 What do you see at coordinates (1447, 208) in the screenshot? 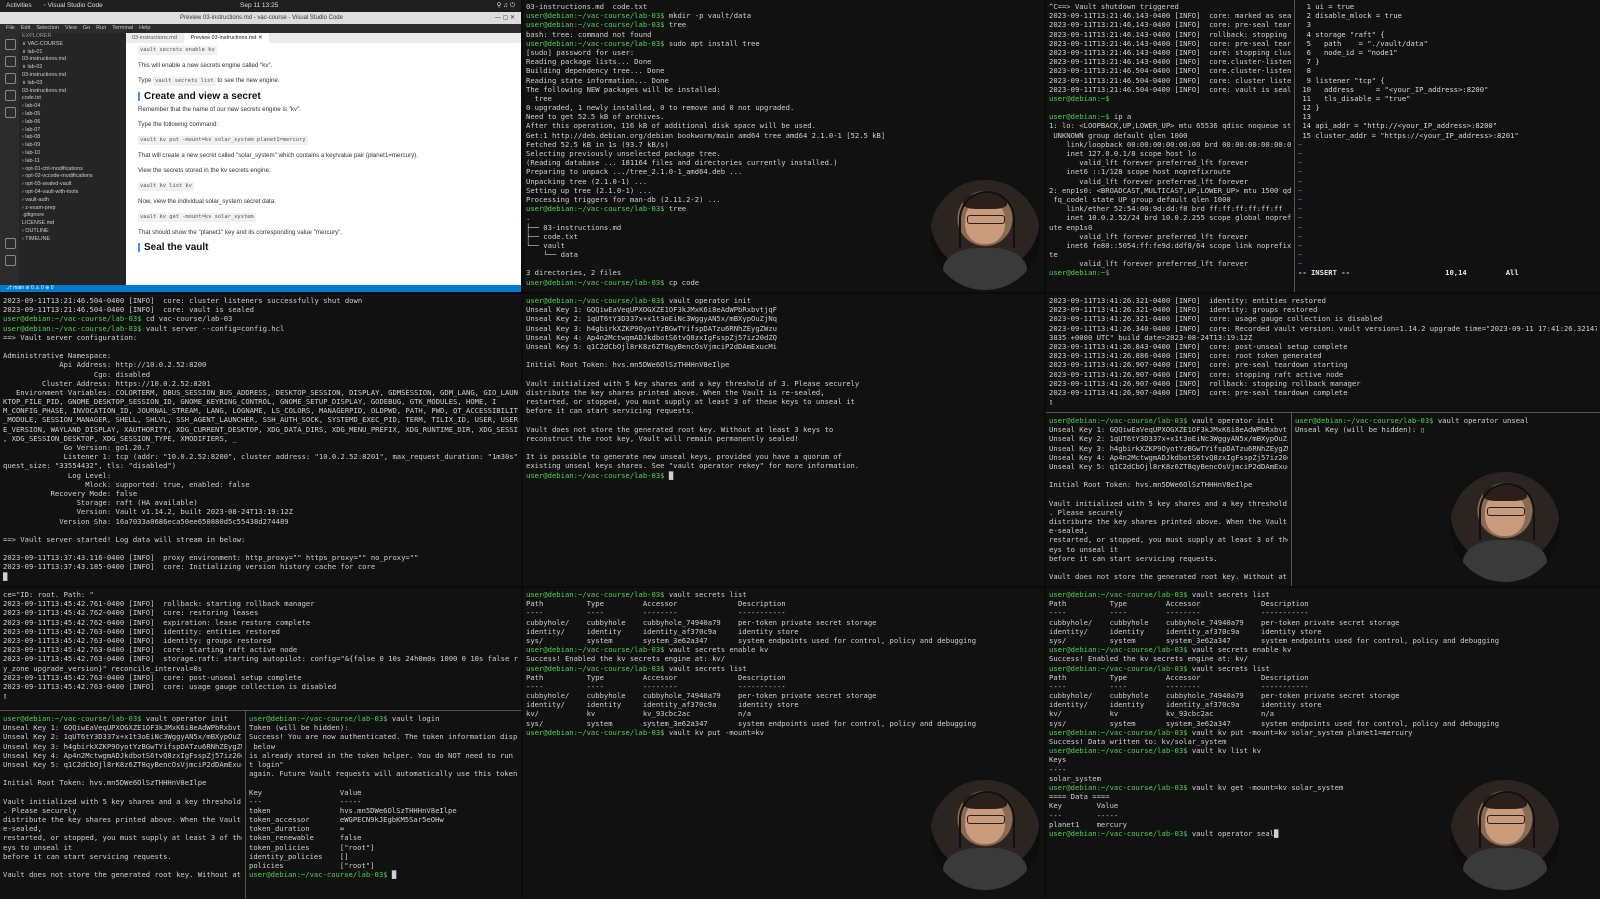
I see `terminal-line: ~` at bounding box center [1447, 208].